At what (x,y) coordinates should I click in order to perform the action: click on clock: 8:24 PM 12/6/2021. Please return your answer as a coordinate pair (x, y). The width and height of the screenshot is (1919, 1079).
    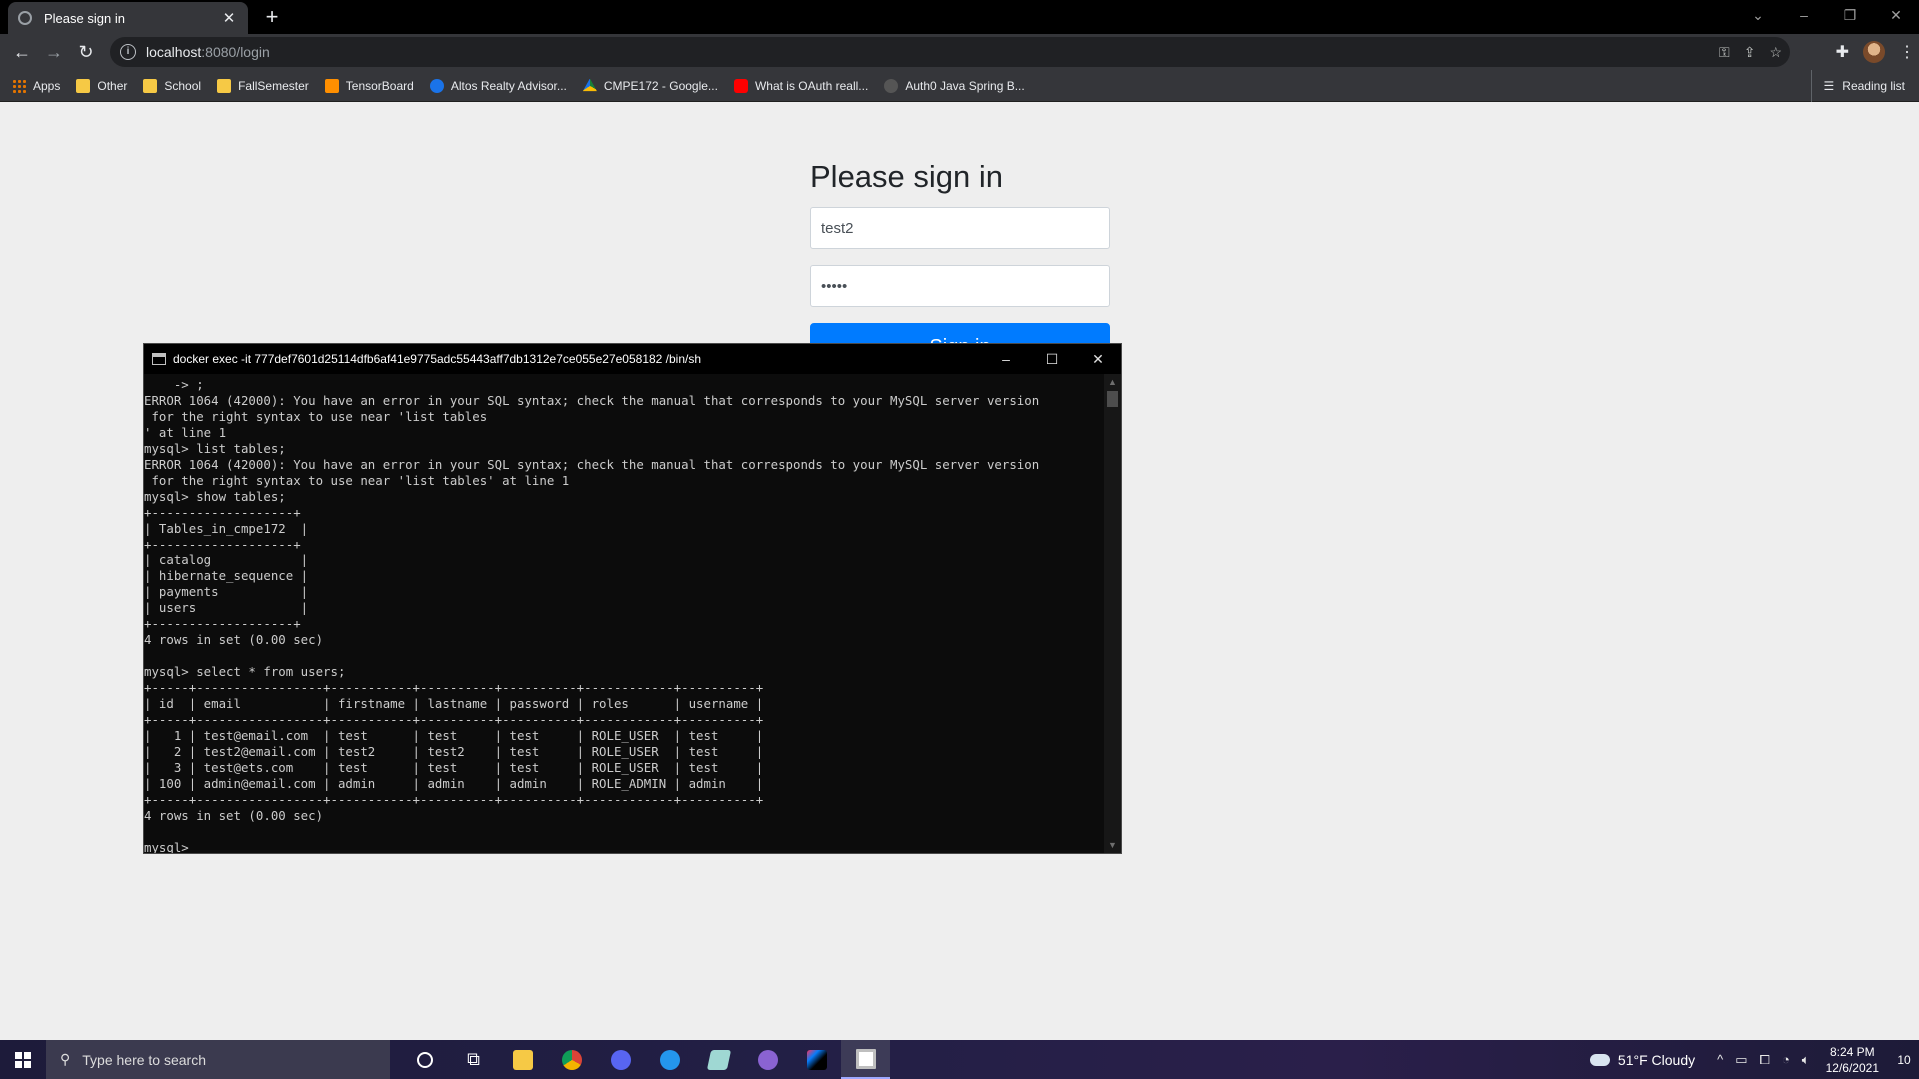
    Looking at the image, I should click on (1852, 1060).